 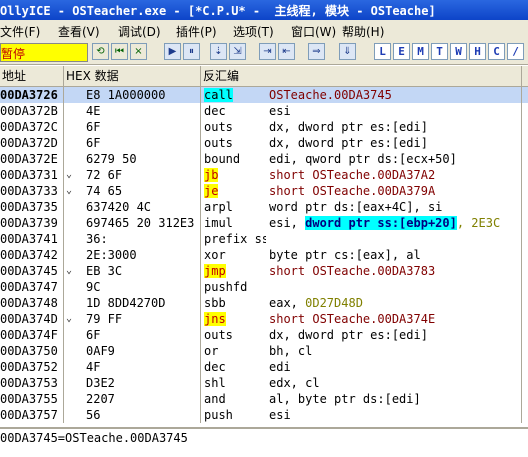 I want to click on menu-debug: 调试(D), so click(x=139, y=31).